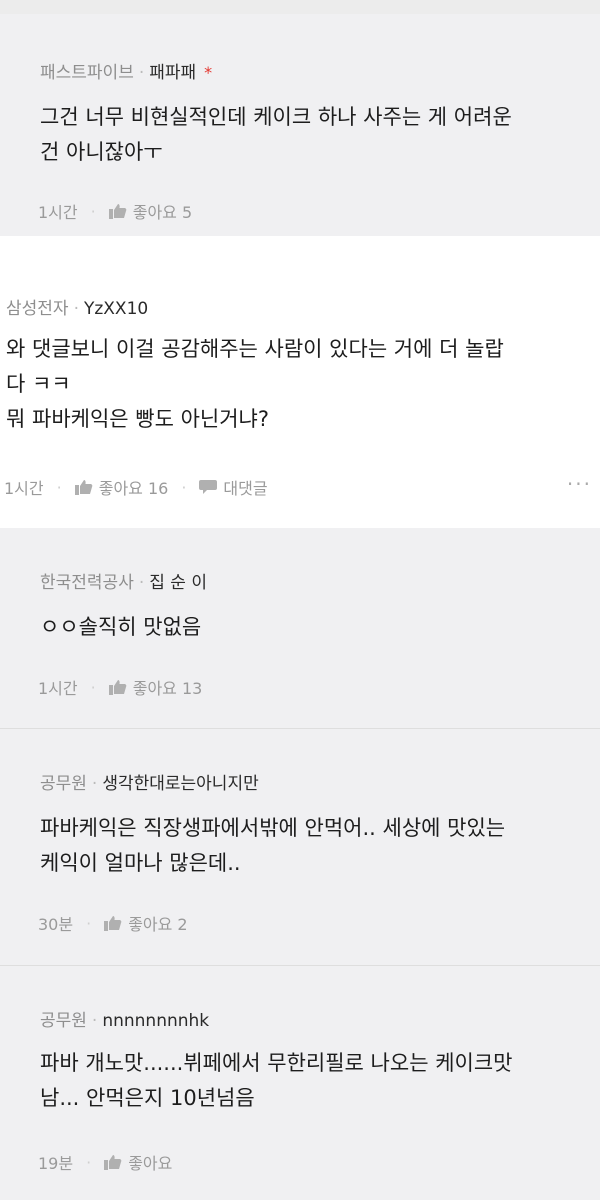 This screenshot has height=1200, width=600. Describe the element at coordinates (208, 487) in the screenshot. I see `speech-bubble-icon` at that location.